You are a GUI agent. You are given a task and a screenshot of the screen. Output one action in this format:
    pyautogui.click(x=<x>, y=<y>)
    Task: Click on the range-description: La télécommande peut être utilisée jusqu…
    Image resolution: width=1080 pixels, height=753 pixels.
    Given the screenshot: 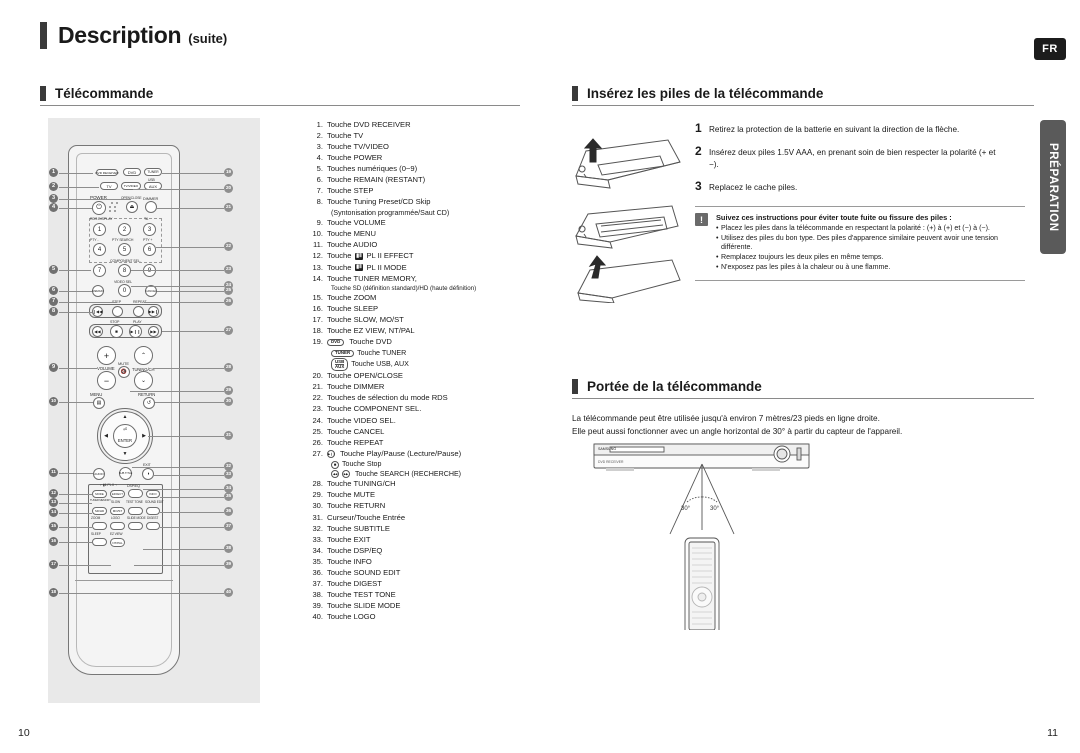 What is the action you would take?
    pyautogui.click(x=802, y=425)
    